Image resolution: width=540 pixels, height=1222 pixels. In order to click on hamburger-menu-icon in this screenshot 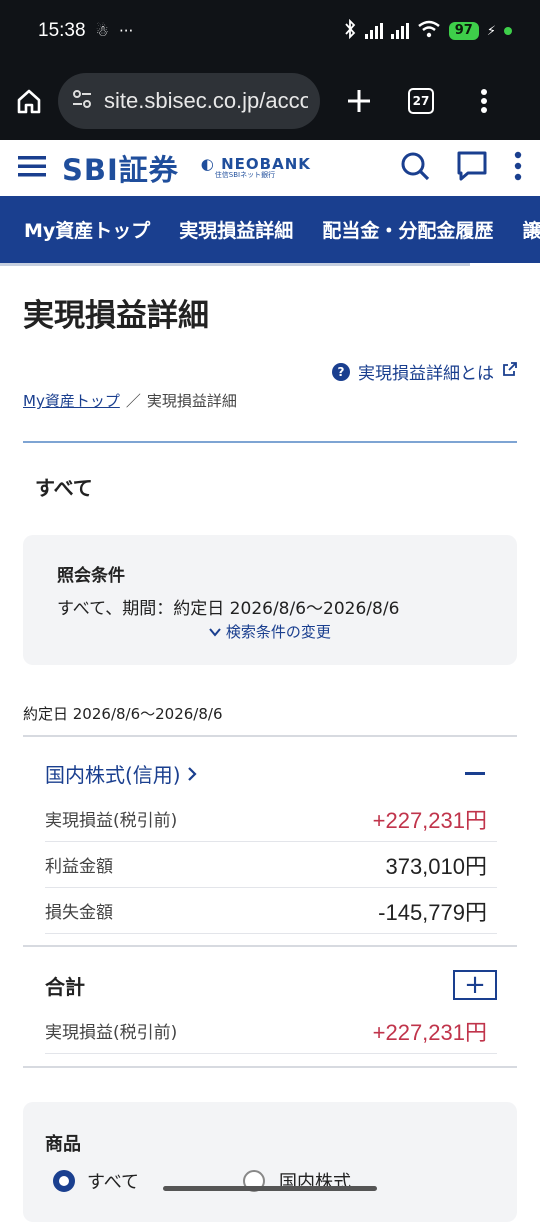, I will do `click(32, 168)`.